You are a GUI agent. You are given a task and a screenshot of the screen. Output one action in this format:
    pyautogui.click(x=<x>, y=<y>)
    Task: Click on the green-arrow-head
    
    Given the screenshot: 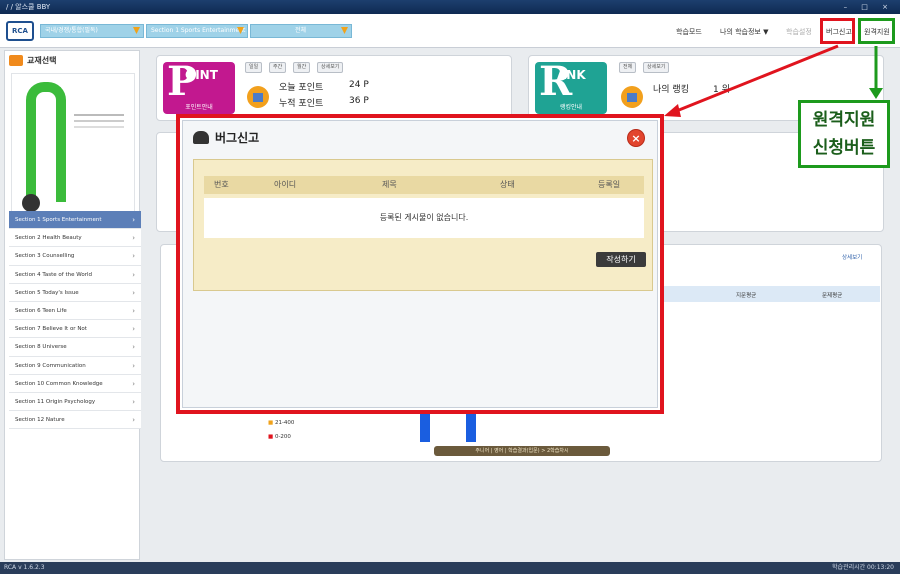 What is the action you would take?
    pyautogui.click(x=876, y=93)
    